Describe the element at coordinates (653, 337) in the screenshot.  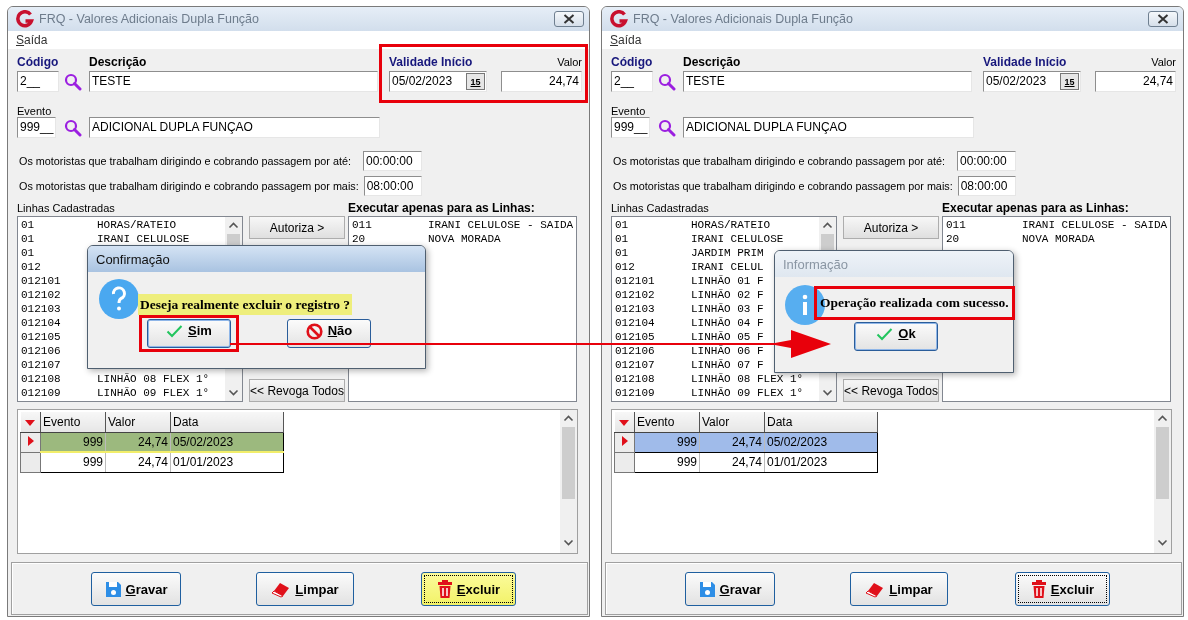
I see `line-code: 012105` at that location.